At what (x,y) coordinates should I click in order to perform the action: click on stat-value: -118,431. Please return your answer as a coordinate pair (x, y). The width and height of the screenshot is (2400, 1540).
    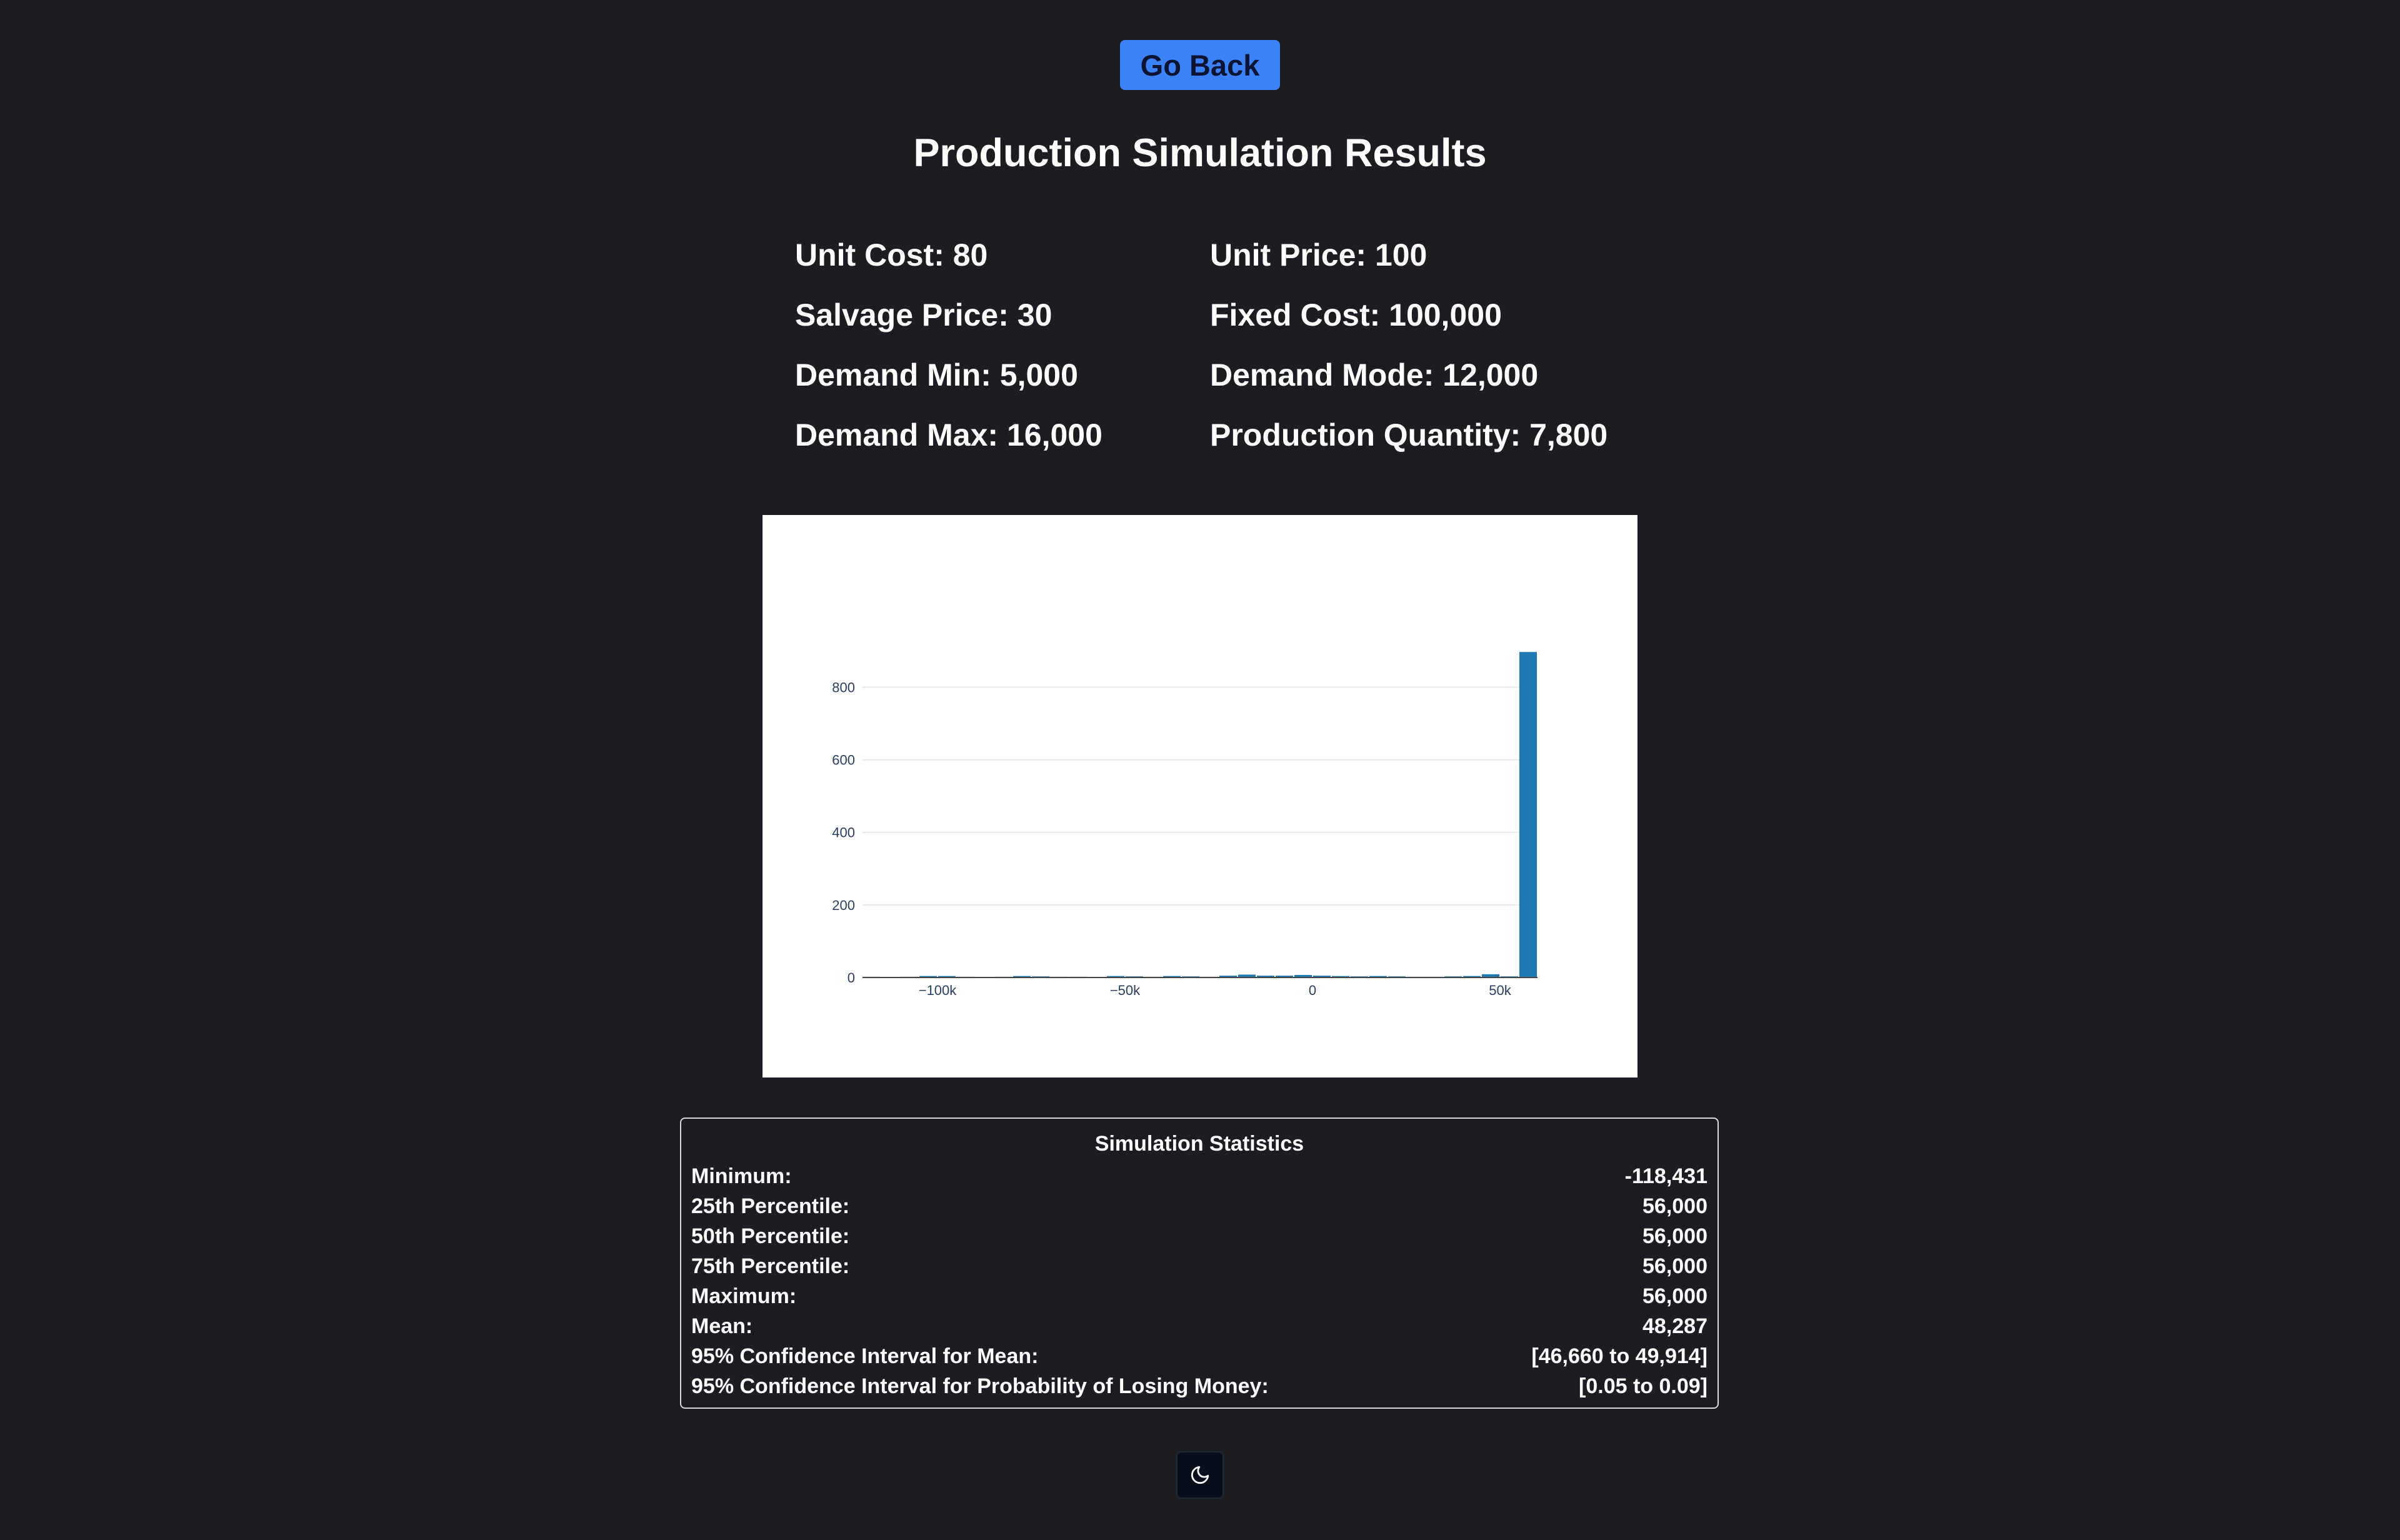
    Looking at the image, I should click on (1666, 1176).